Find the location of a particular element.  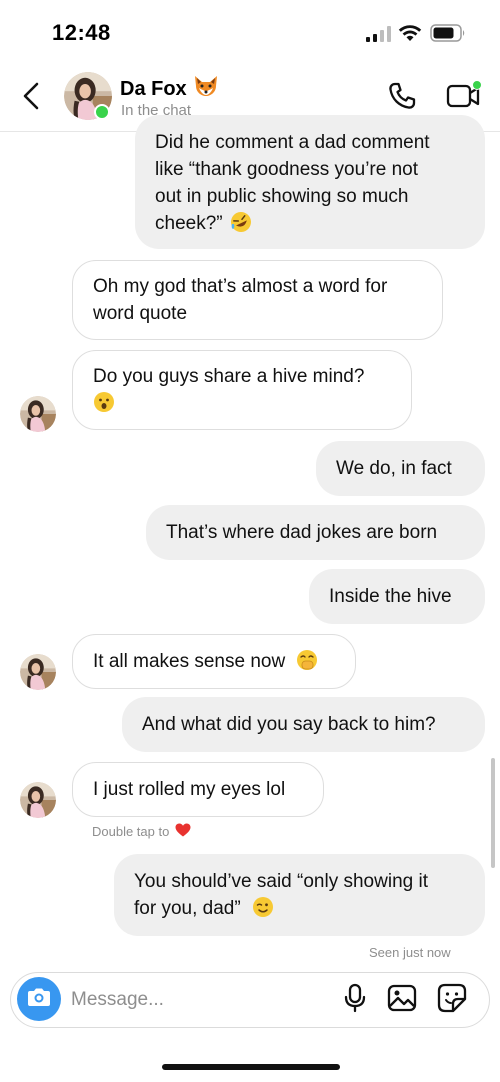

message-bubble-received: I just rolled my eyes lol is located at coordinates (198, 789).